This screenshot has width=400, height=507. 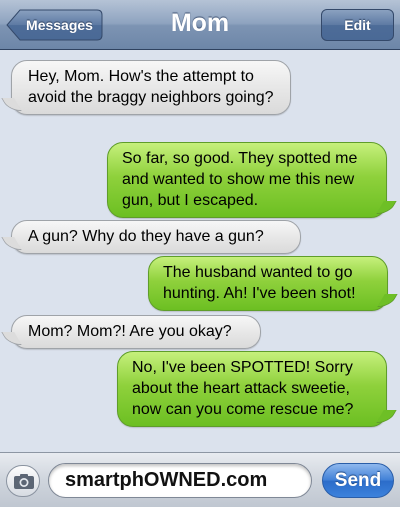 I want to click on camera-button, so click(x=23, y=481).